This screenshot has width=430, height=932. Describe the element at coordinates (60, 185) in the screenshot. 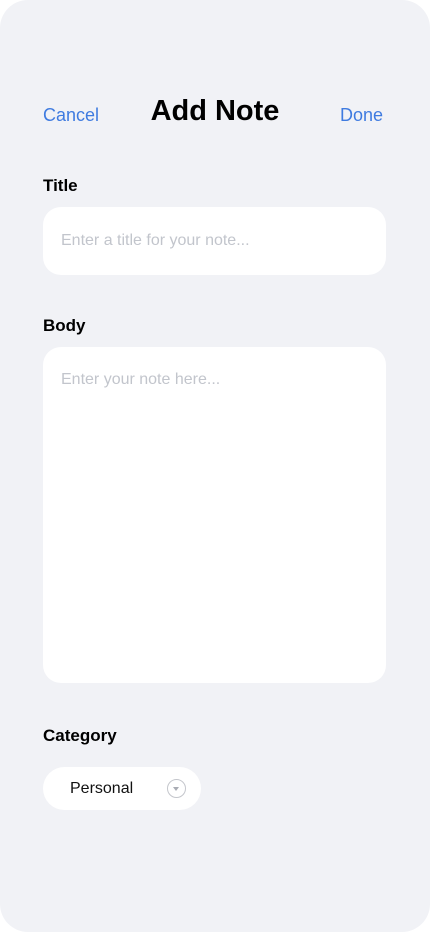

I see `title-label: Title` at that location.